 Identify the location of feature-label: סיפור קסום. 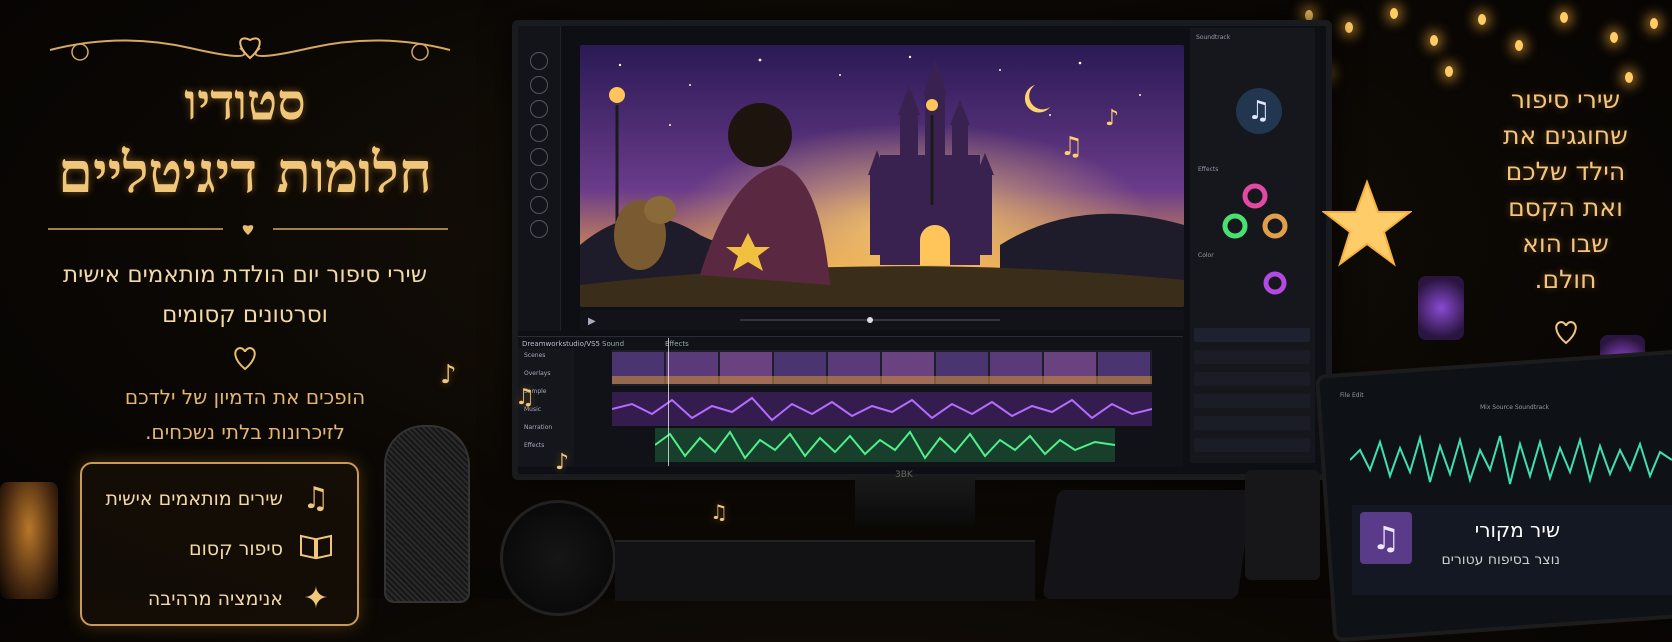
(236, 549).